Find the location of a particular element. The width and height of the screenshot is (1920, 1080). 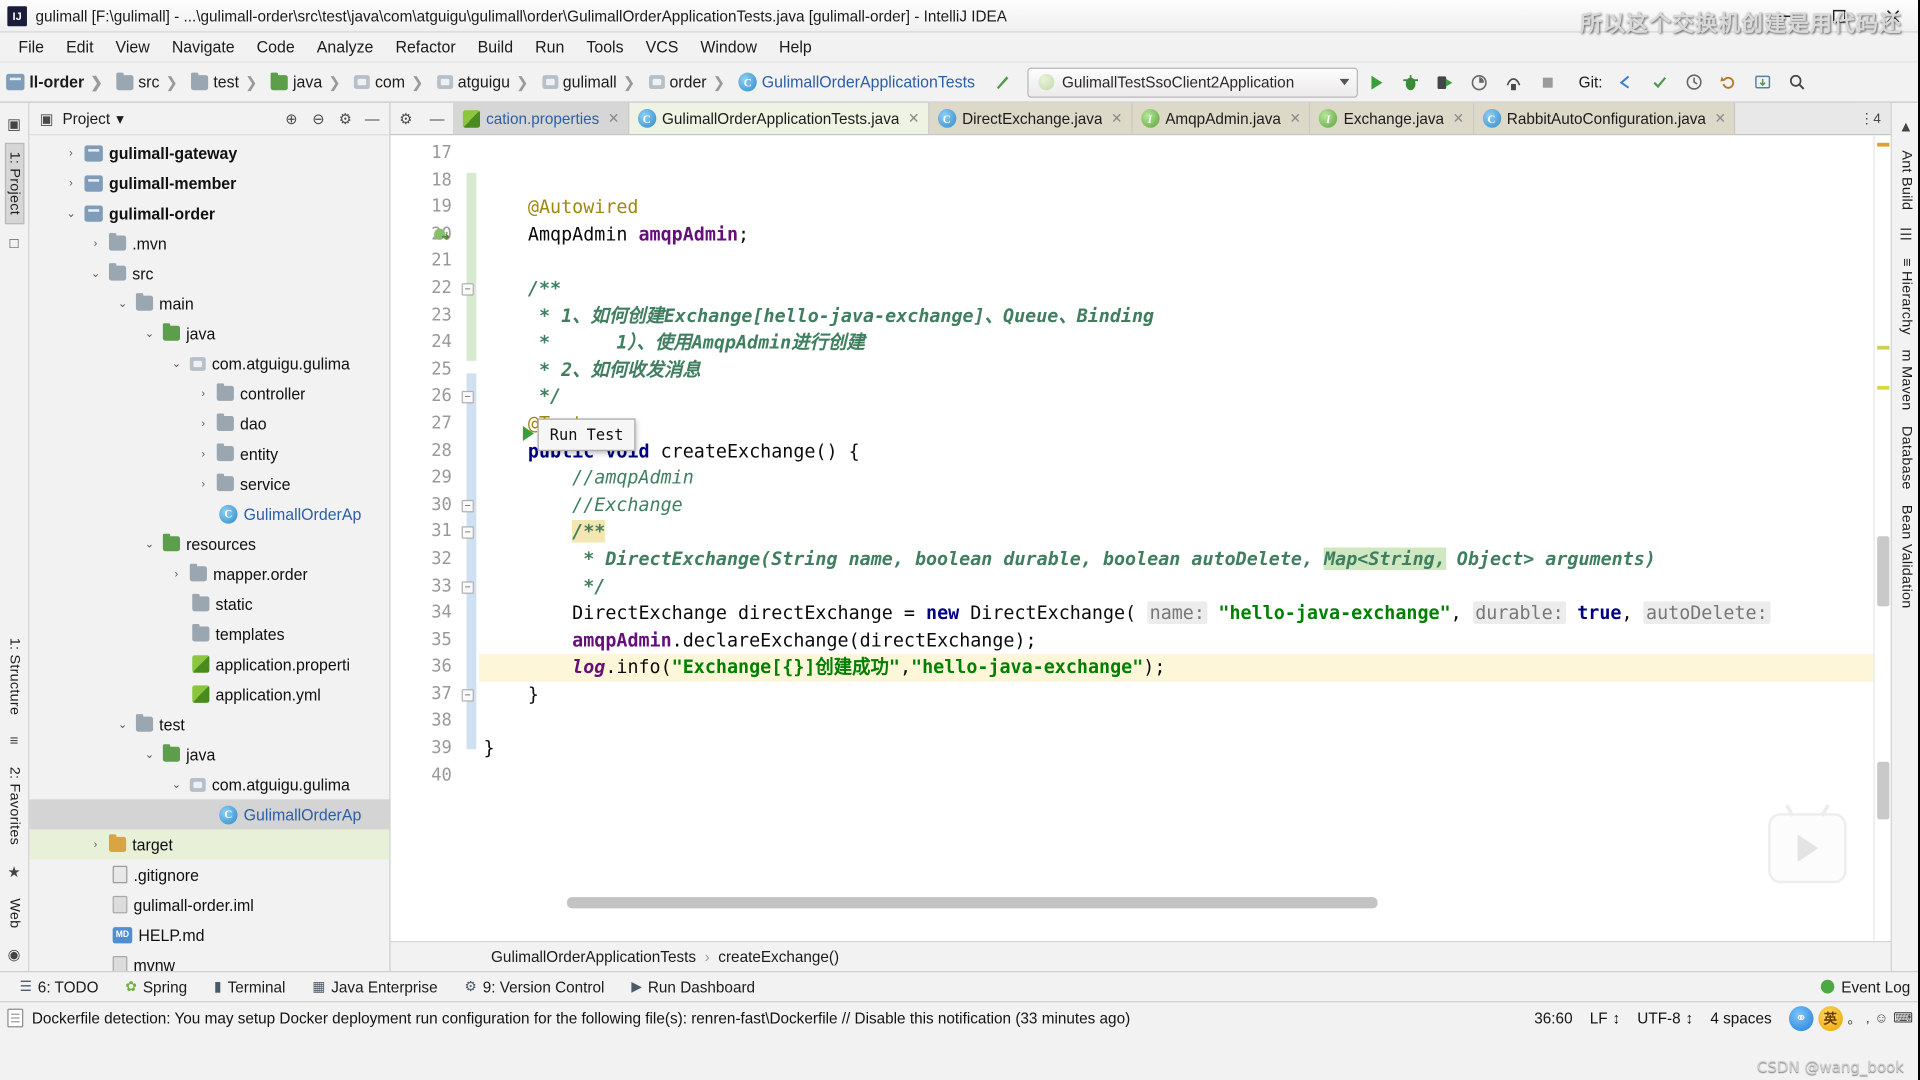

hide-icon: — is located at coordinates (372, 118).